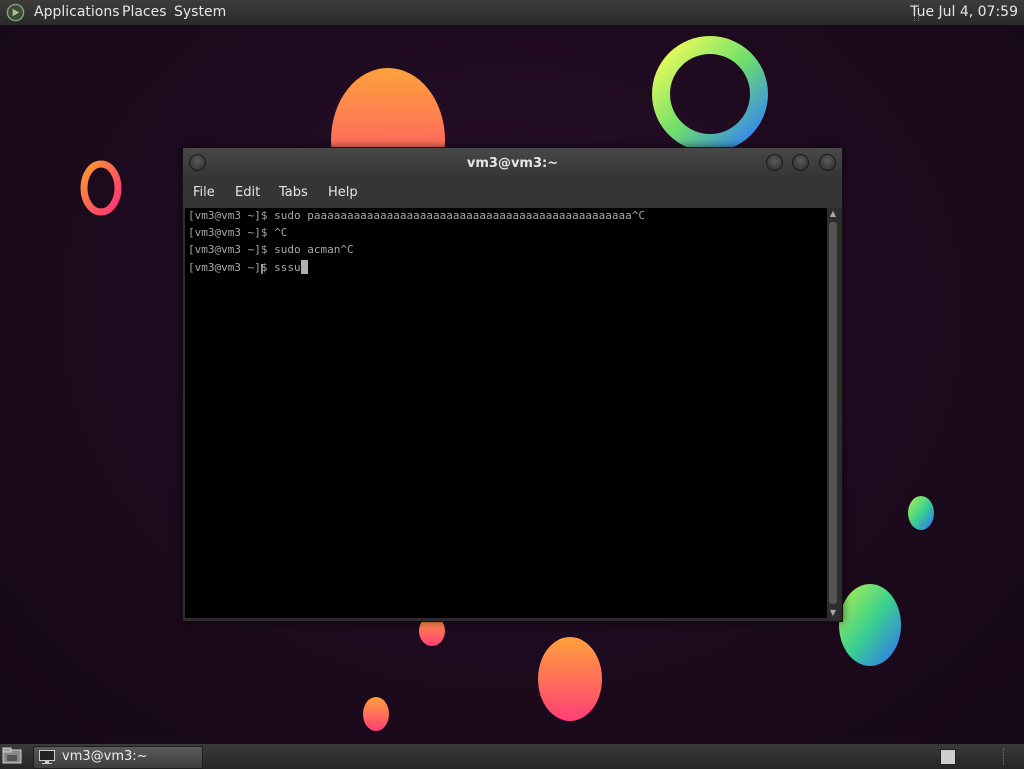 Image resolution: width=1024 pixels, height=769 pixels. I want to click on menu-edit: Edit, so click(247, 192).